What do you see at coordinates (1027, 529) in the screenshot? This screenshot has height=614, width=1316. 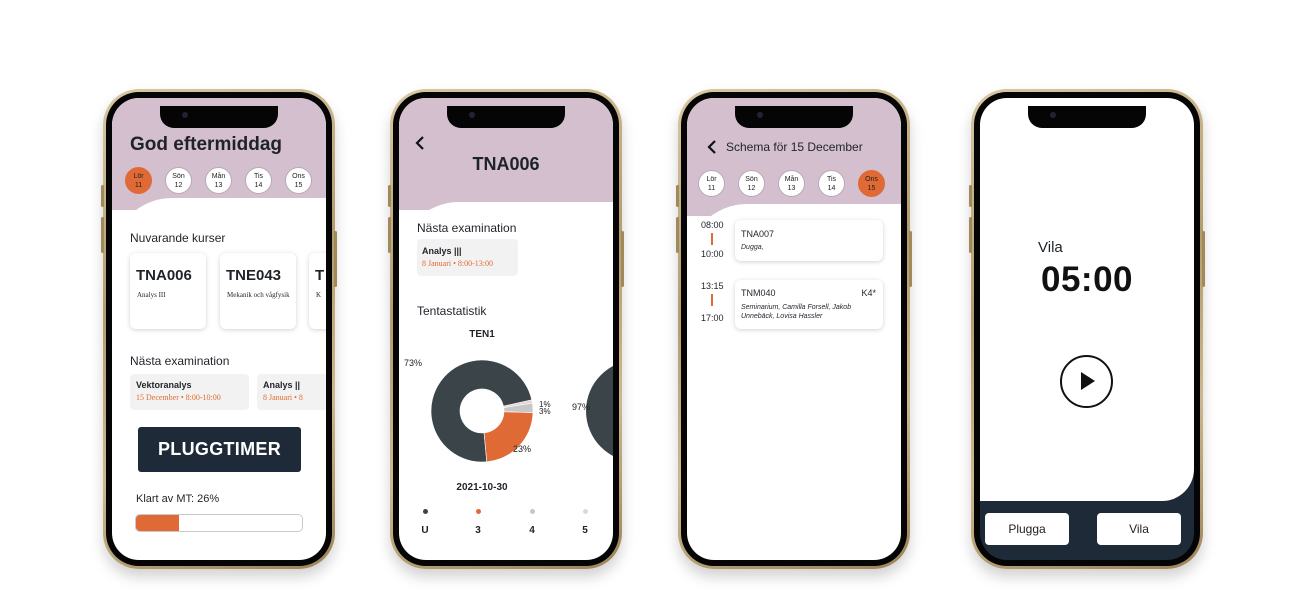 I see `tab-plugga: Plugga` at bounding box center [1027, 529].